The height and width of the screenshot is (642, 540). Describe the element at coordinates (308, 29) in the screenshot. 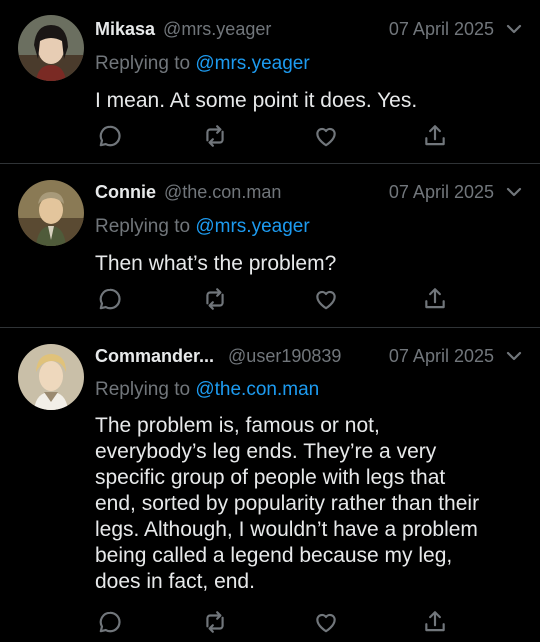

I see `tweet-header: Mikasa @mrs.yeager 07 April 2025` at that location.